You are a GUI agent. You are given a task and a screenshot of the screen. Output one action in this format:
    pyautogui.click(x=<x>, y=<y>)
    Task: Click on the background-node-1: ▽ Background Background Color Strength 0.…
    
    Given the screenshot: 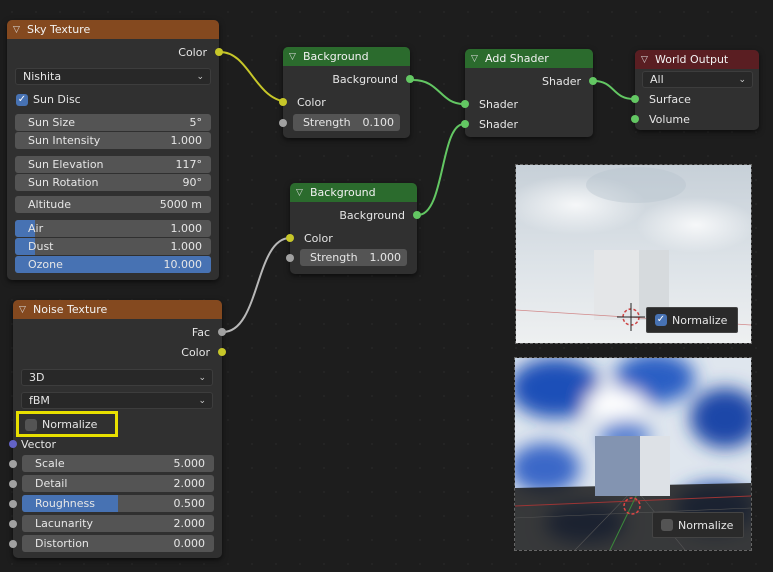 What is the action you would take?
    pyautogui.click(x=346, y=92)
    